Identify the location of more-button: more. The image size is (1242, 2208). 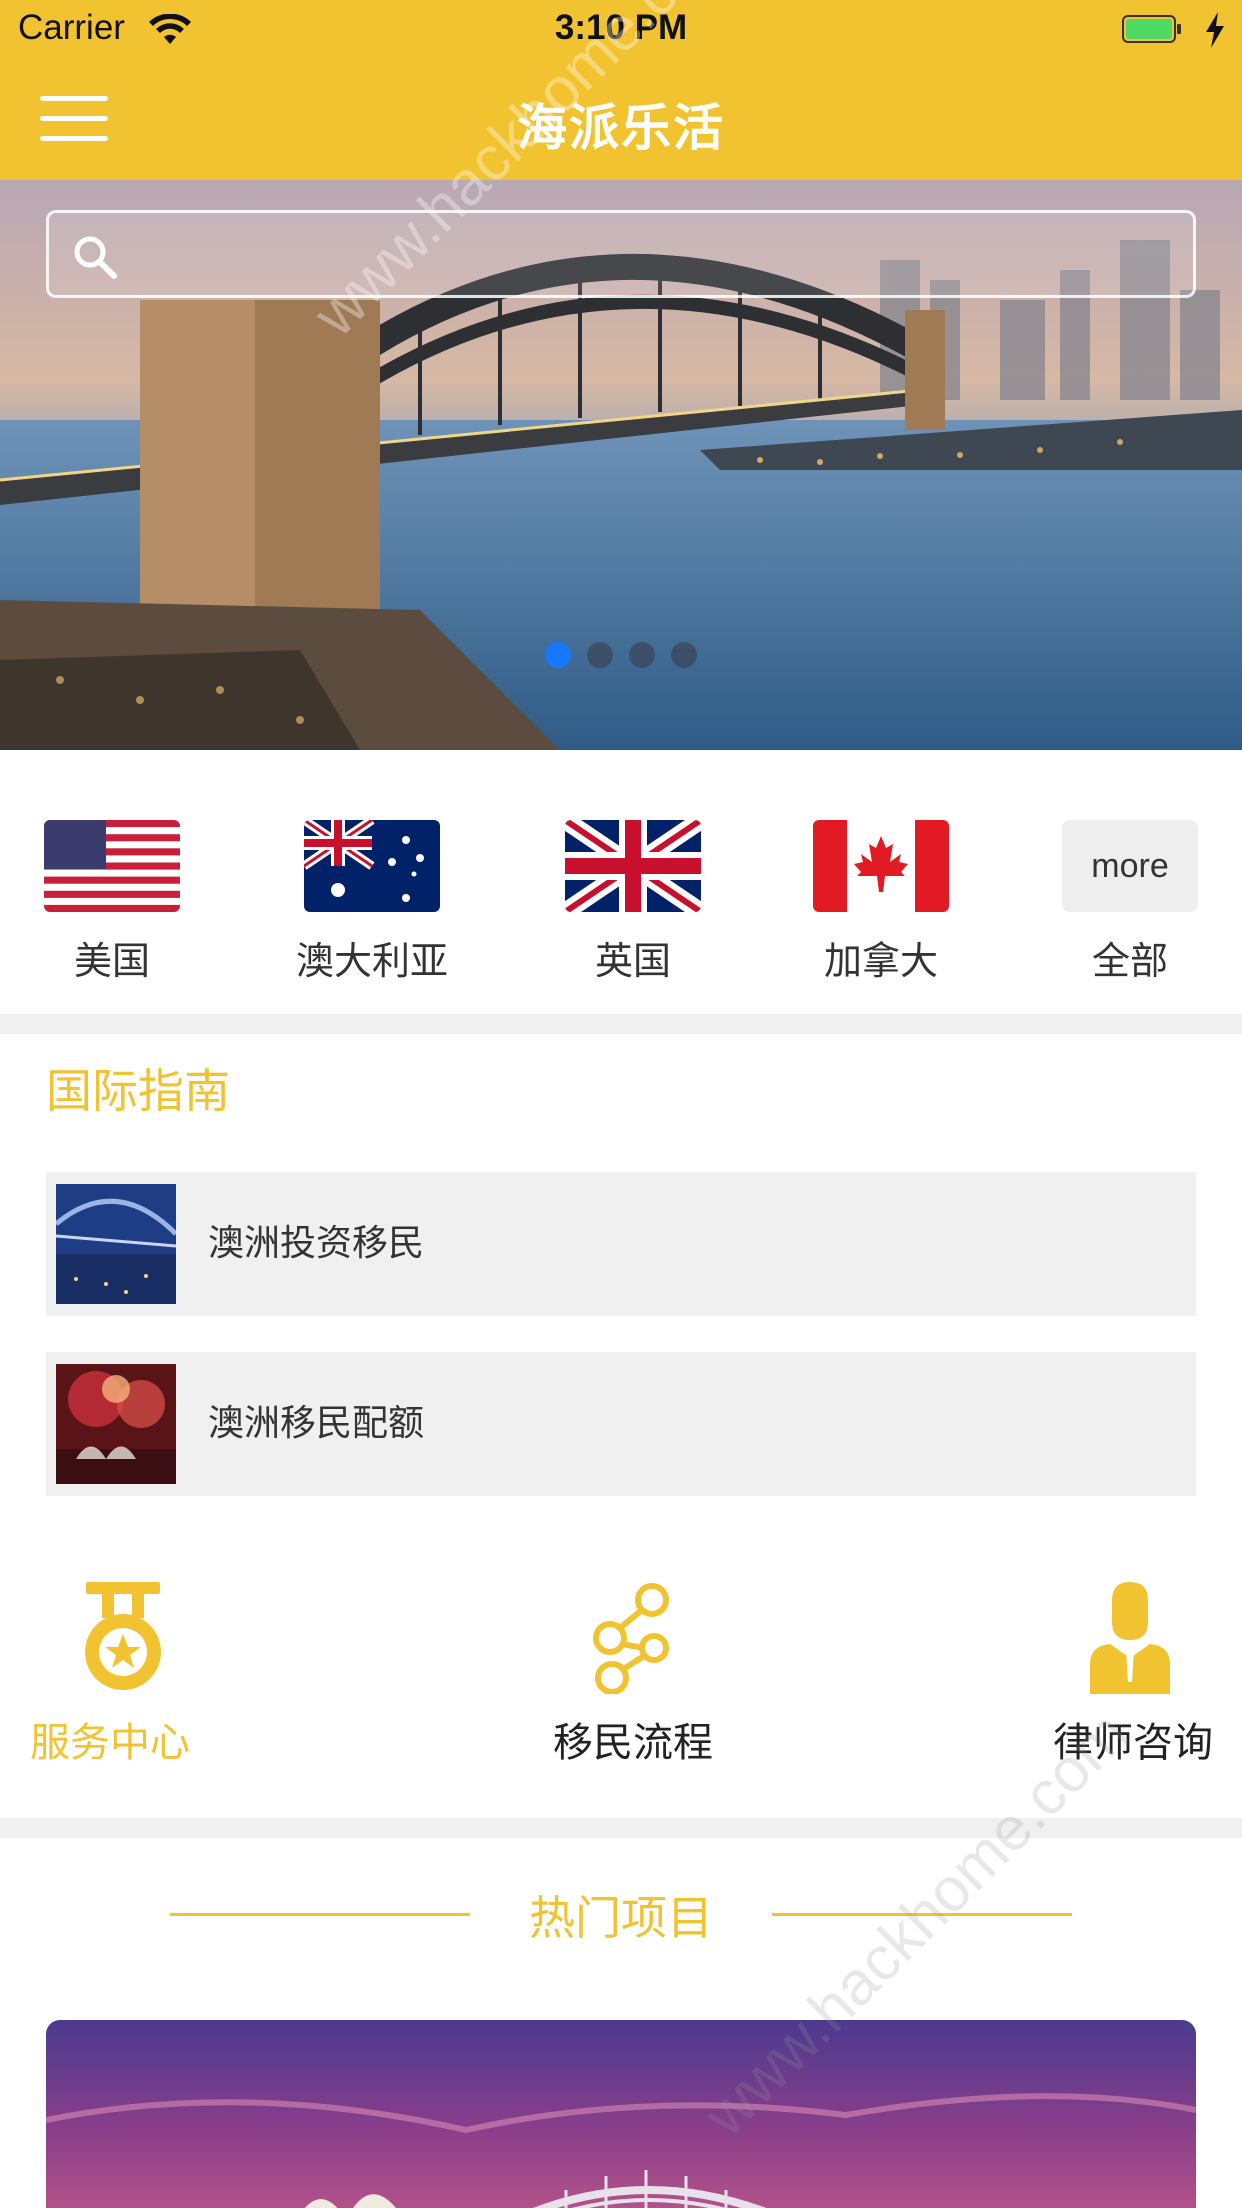
(1130, 866).